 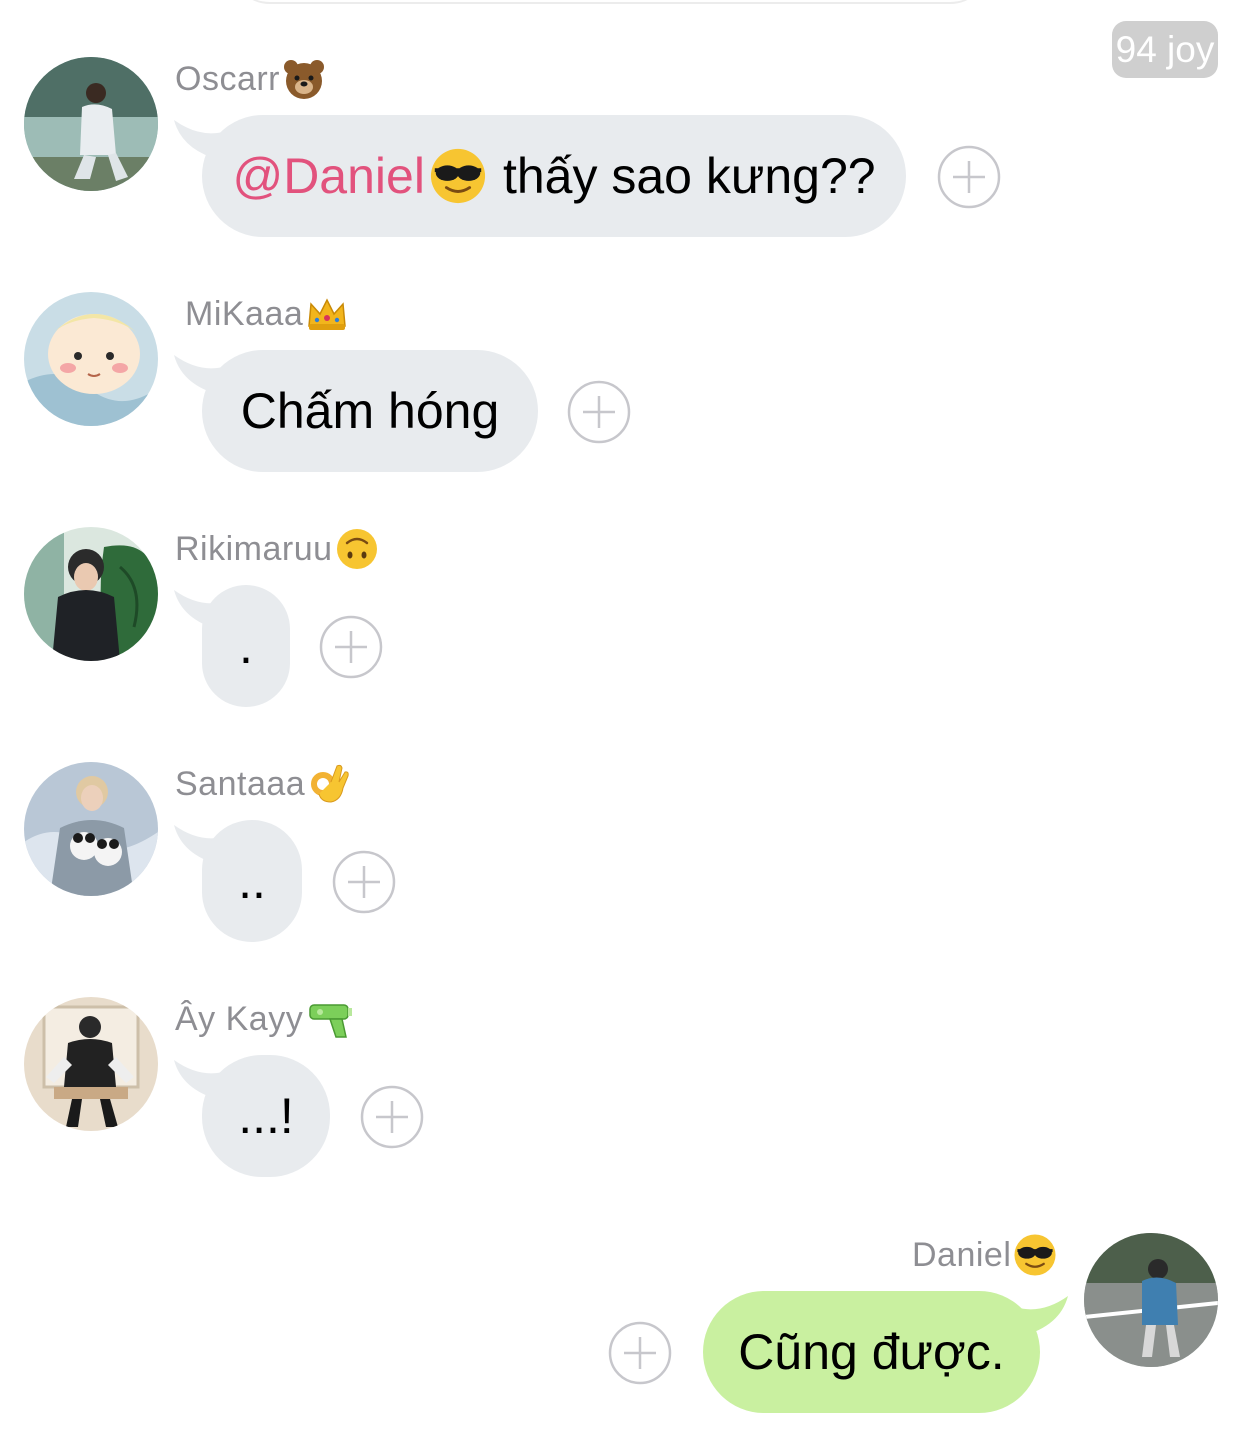 I want to click on message-bubble-daniel: Cũng được., so click(x=871, y=1352).